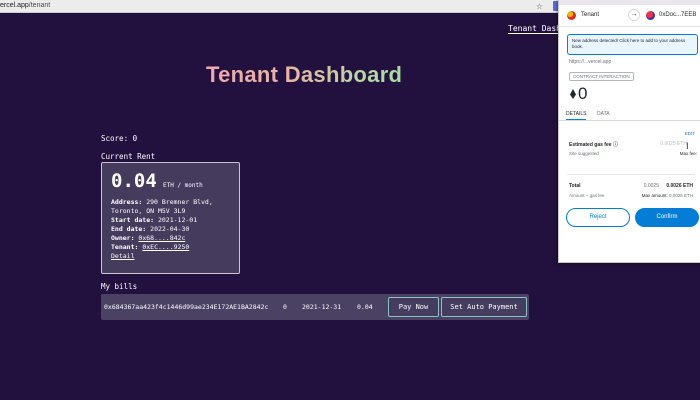 This screenshot has width=700, height=400. What do you see at coordinates (148, 211) in the screenshot?
I see `rent-address-line2: Toronto, ON M5V 3L9` at bounding box center [148, 211].